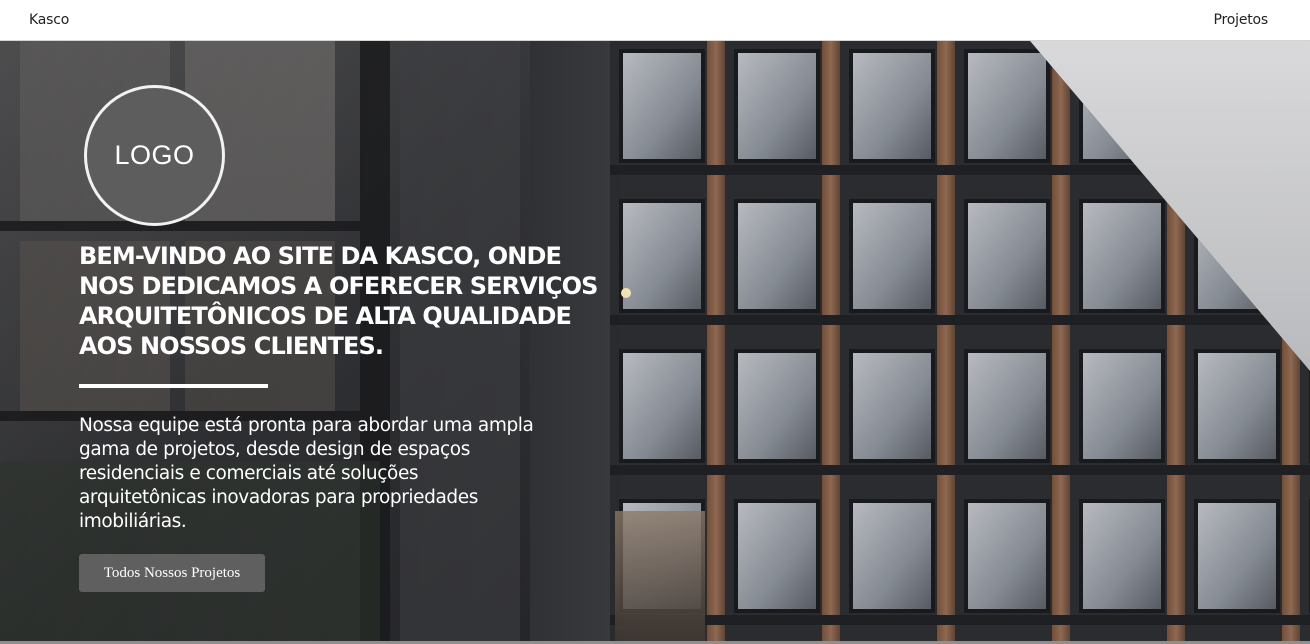  I want to click on top-navbar: Kasco Projetos, so click(655, 20).